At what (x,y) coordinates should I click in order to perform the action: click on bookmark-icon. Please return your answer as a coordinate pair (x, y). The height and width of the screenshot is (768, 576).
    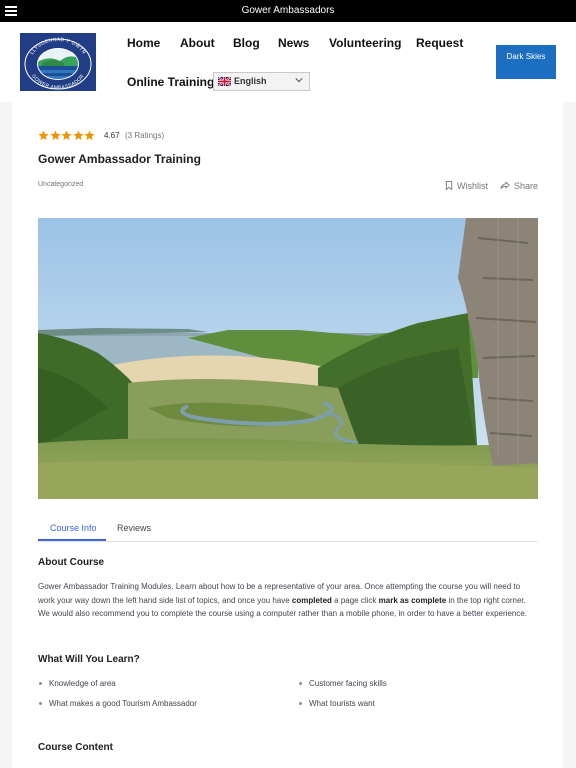
    Looking at the image, I should click on (449, 186).